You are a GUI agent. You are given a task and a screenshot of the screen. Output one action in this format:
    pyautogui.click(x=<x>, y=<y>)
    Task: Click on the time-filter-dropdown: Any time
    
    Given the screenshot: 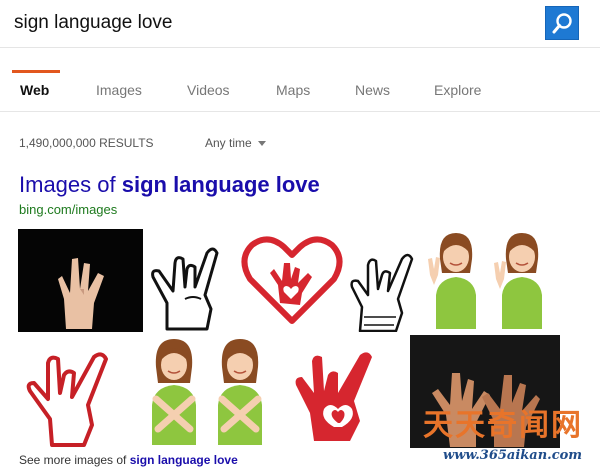 What is the action you would take?
    pyautogui.click(x=235, y=143)
    